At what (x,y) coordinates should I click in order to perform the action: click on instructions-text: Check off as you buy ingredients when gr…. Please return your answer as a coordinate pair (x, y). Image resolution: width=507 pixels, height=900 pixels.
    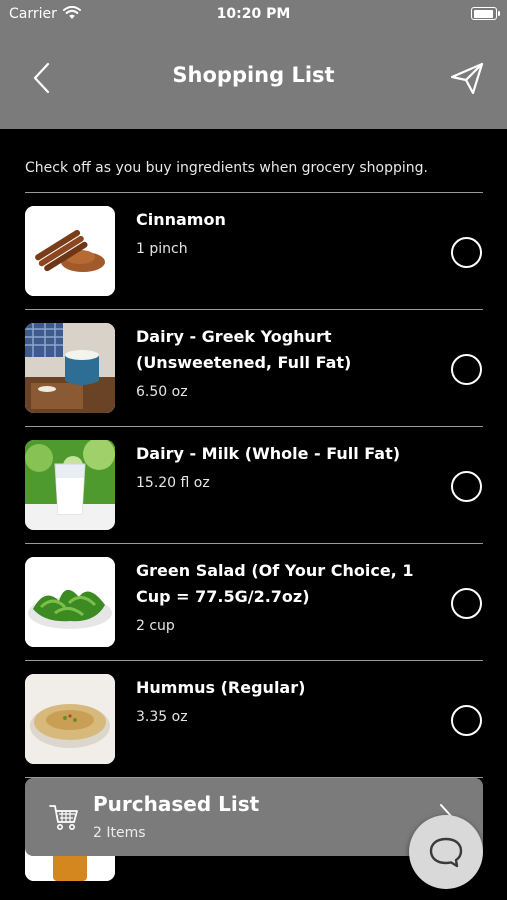
    Looking at the image, I should click on (226, 168).